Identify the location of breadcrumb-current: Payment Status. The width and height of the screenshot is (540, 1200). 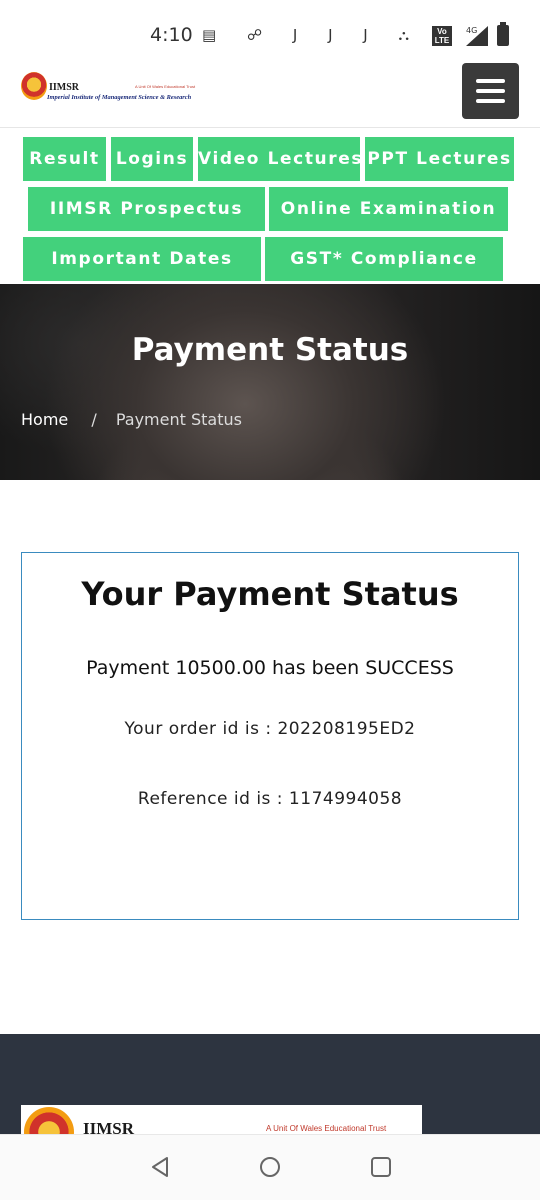
(178, 419).